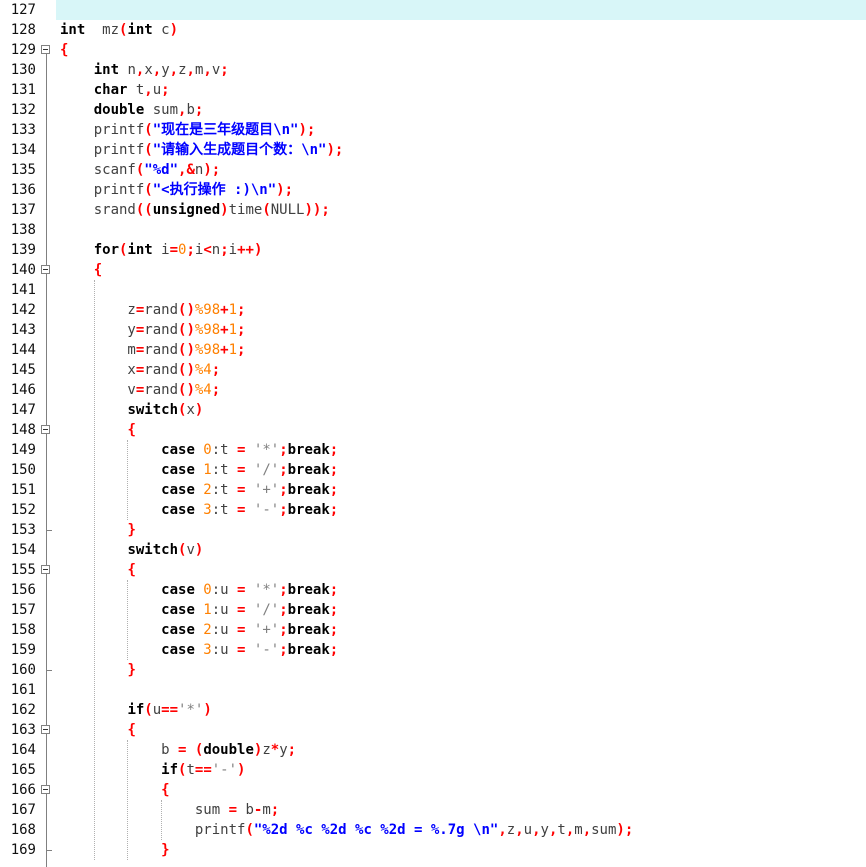  I want to click on code-text: b = (double)z*y;, so click(178, 750).